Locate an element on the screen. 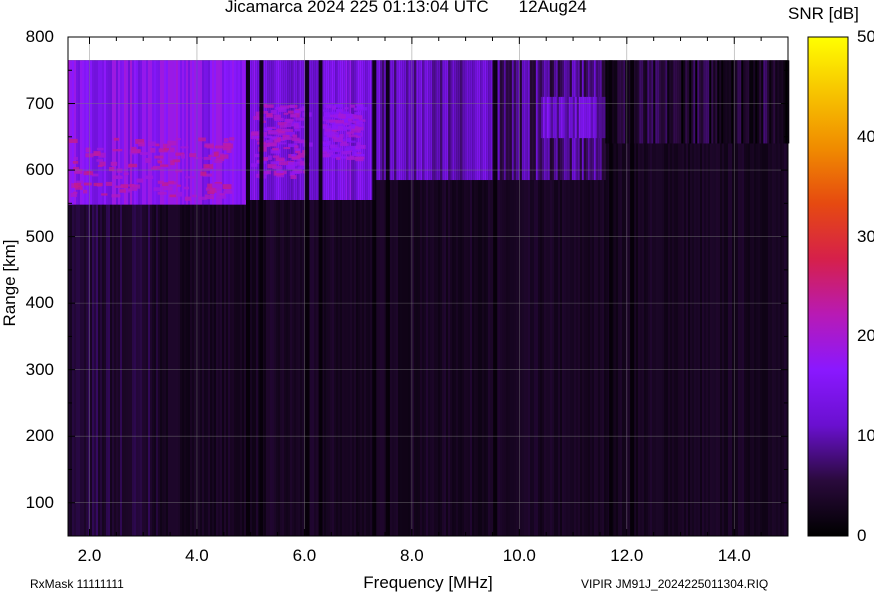  y-tick-label: 400 is located at coordinates (39, 303).